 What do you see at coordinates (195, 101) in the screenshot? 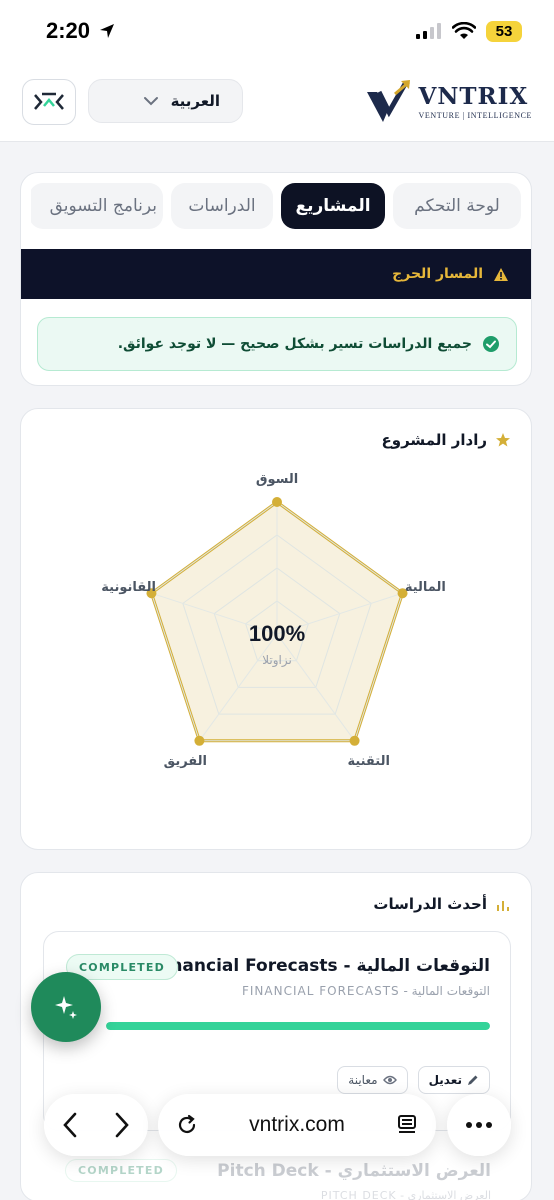
I see `language-label: العربية` at bounding box center [195, 101].